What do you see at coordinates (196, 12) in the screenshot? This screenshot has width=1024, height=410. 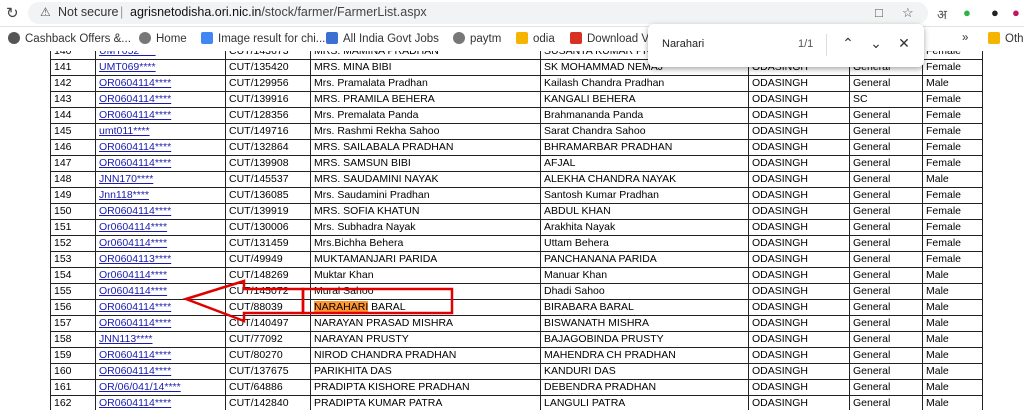 I see `url-domain: agrisnetodisha.ori.nic.in` at bounding box center [196, 12].